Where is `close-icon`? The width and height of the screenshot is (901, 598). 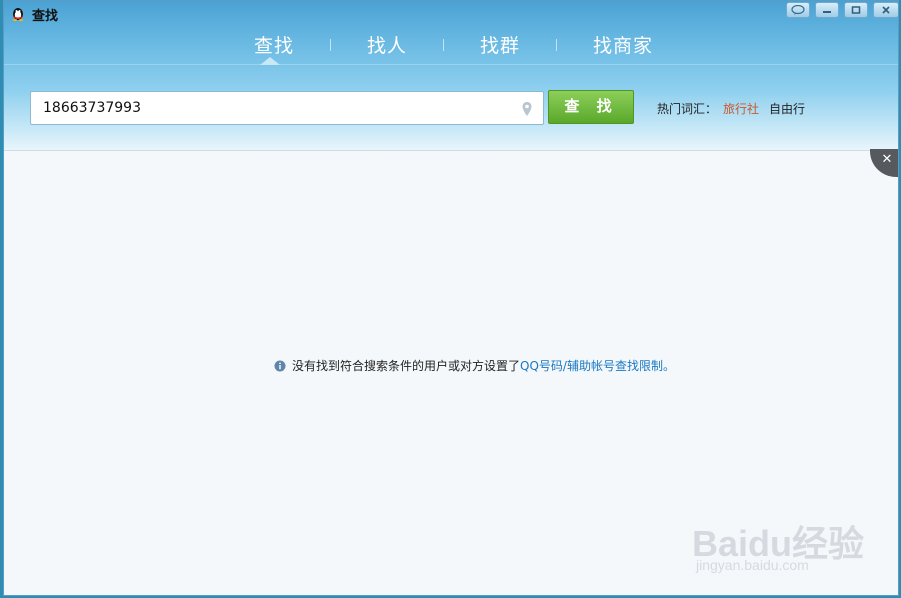
close-icon is located at coordinates (886, 10).